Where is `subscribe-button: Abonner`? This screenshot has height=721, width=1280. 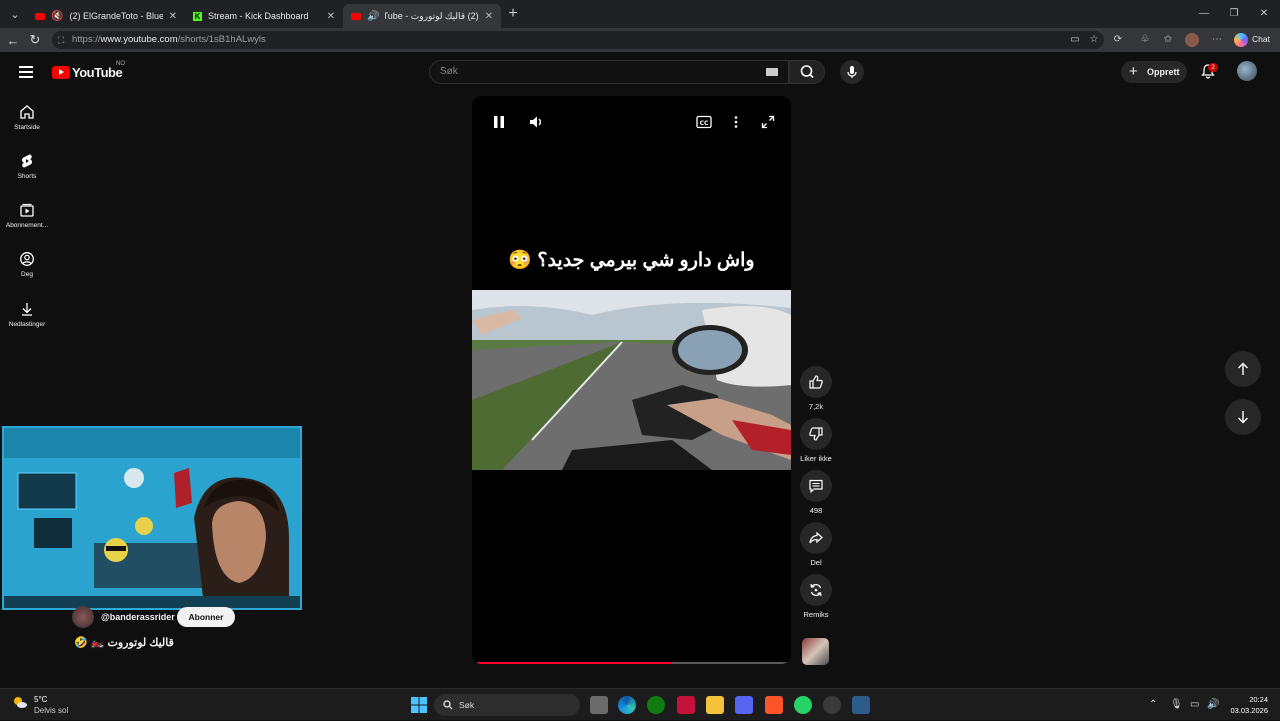
subscribe-button: Abonner is located at coordinates (206, 617).